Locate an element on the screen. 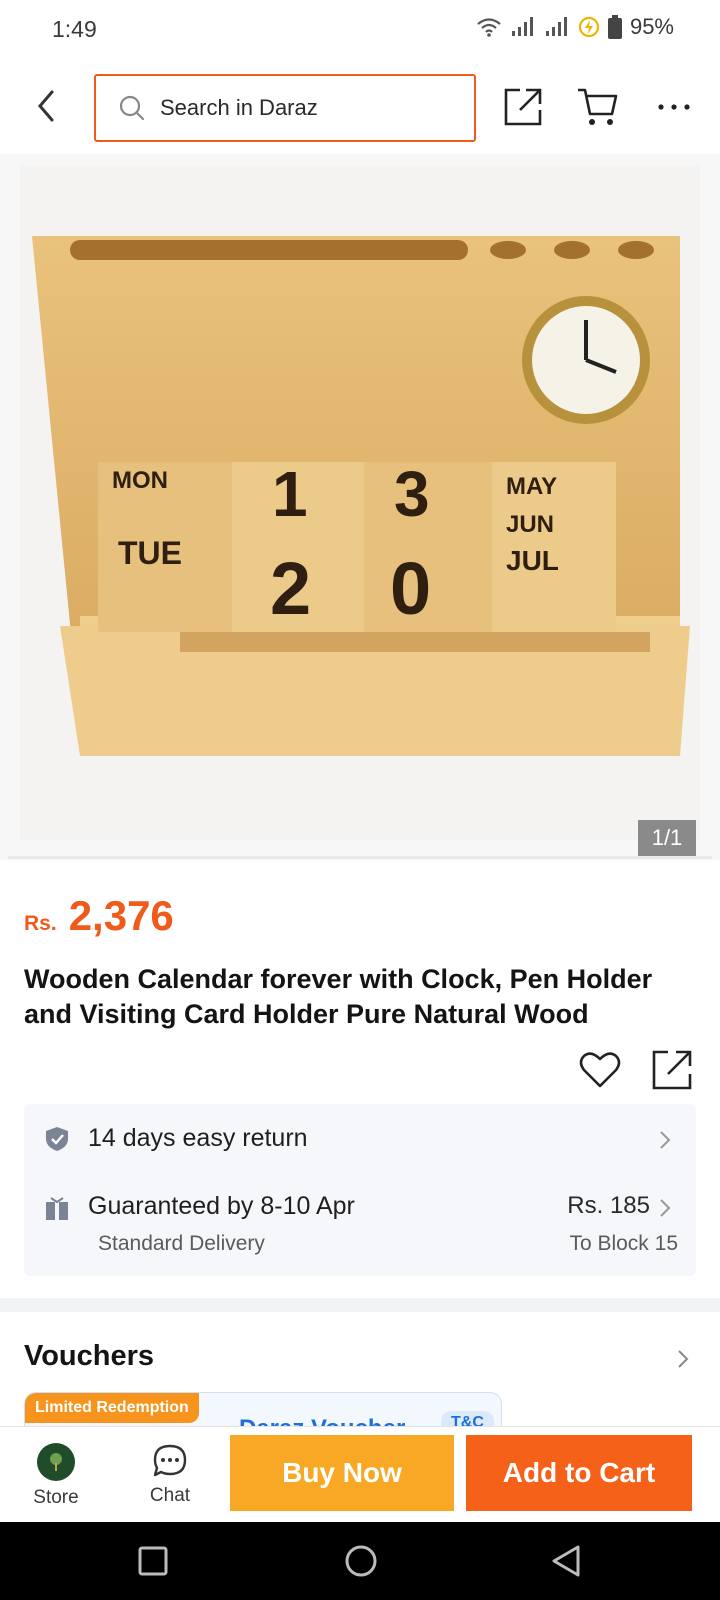  more-options-icon is located at coordinates (674, 107).